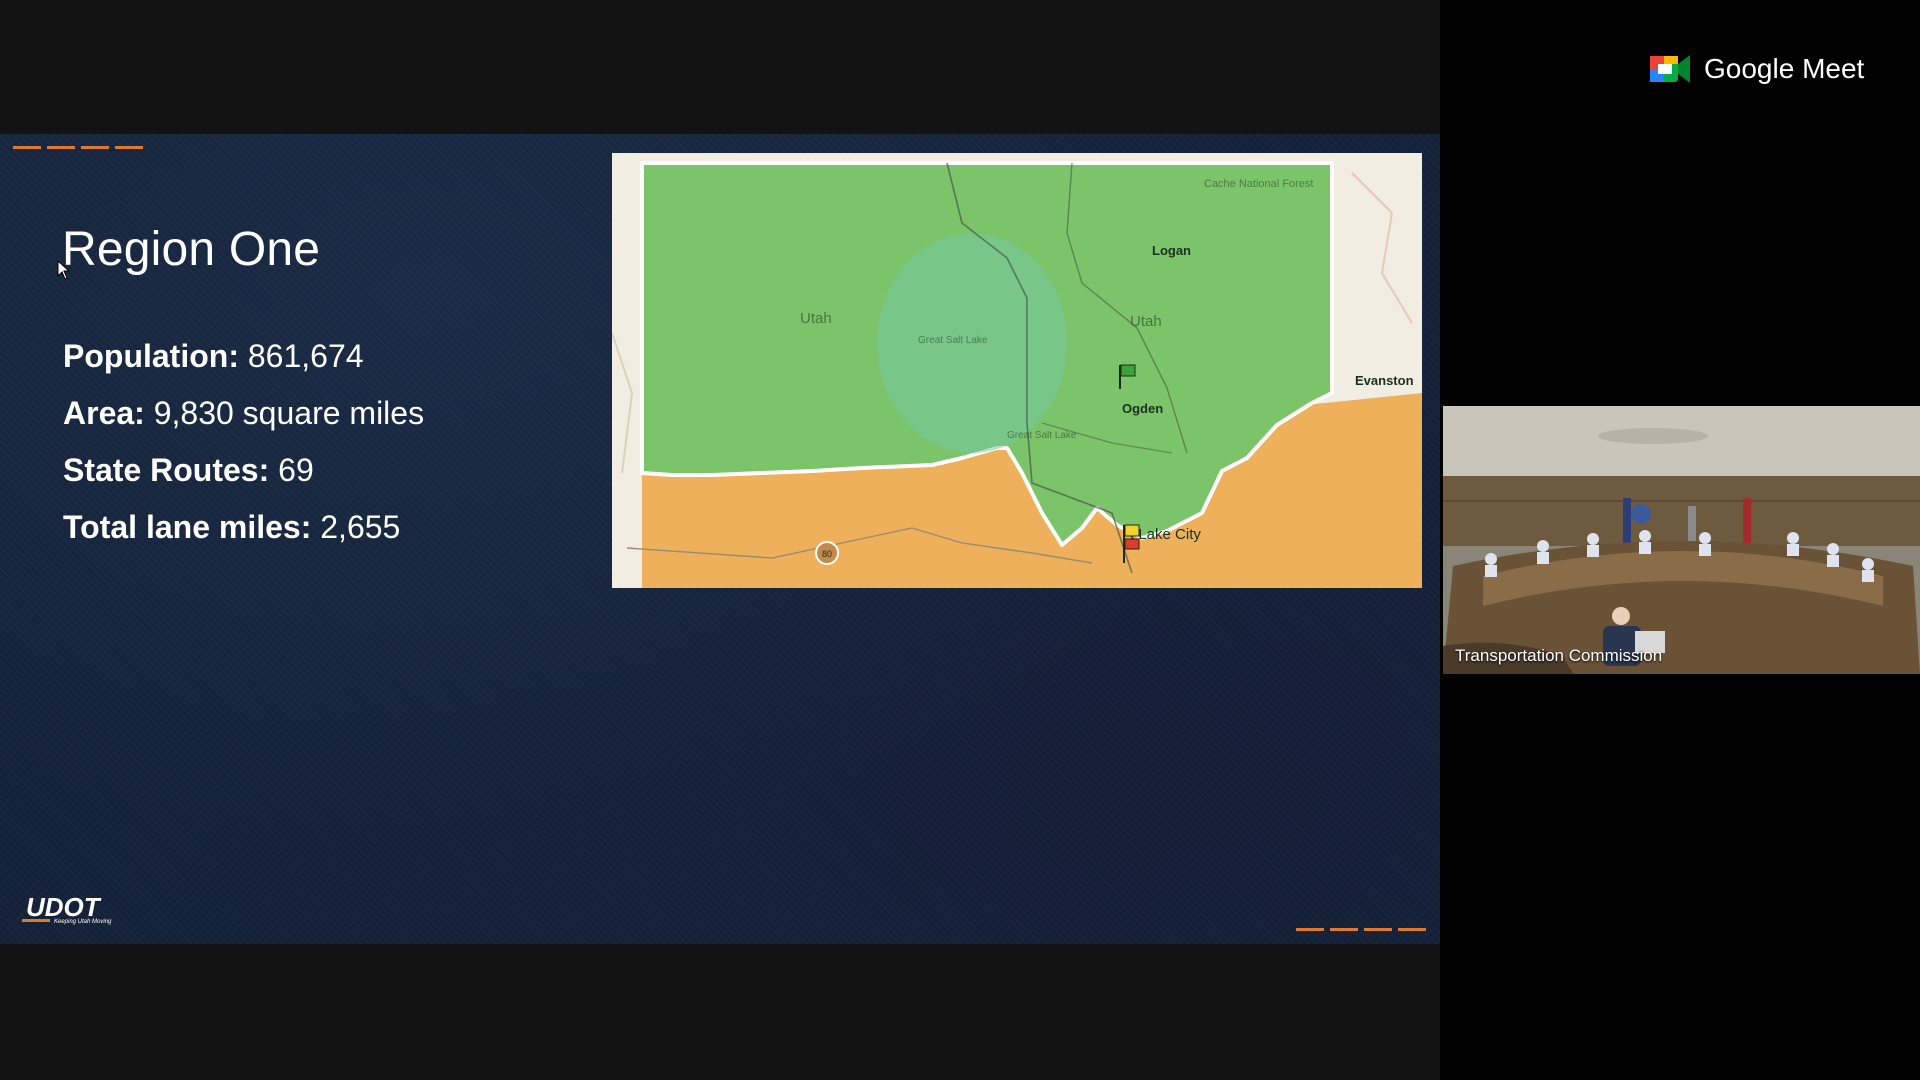  I want to click on interstate-label: 80, so click(827, 554).